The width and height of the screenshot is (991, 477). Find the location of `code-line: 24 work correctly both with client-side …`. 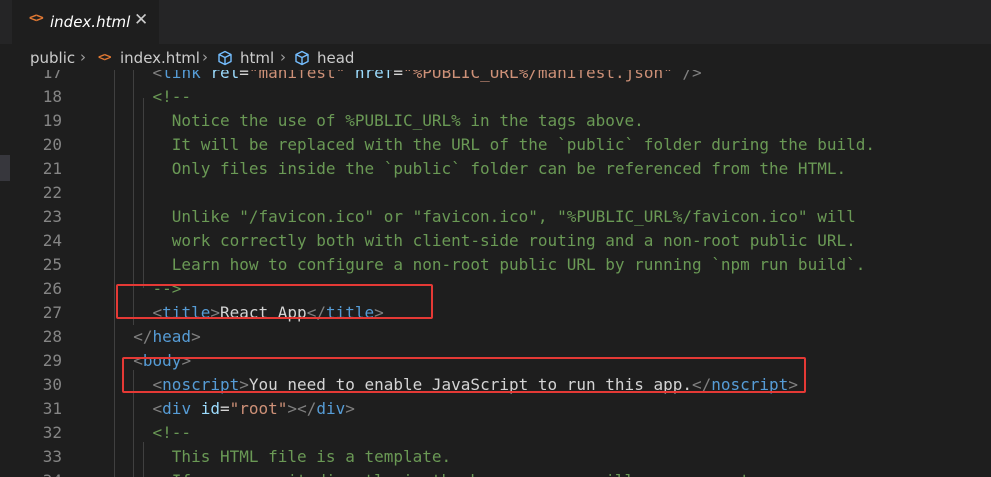

code-line: 24 work correctly both with client-side … is located at coordinates (495, 241).